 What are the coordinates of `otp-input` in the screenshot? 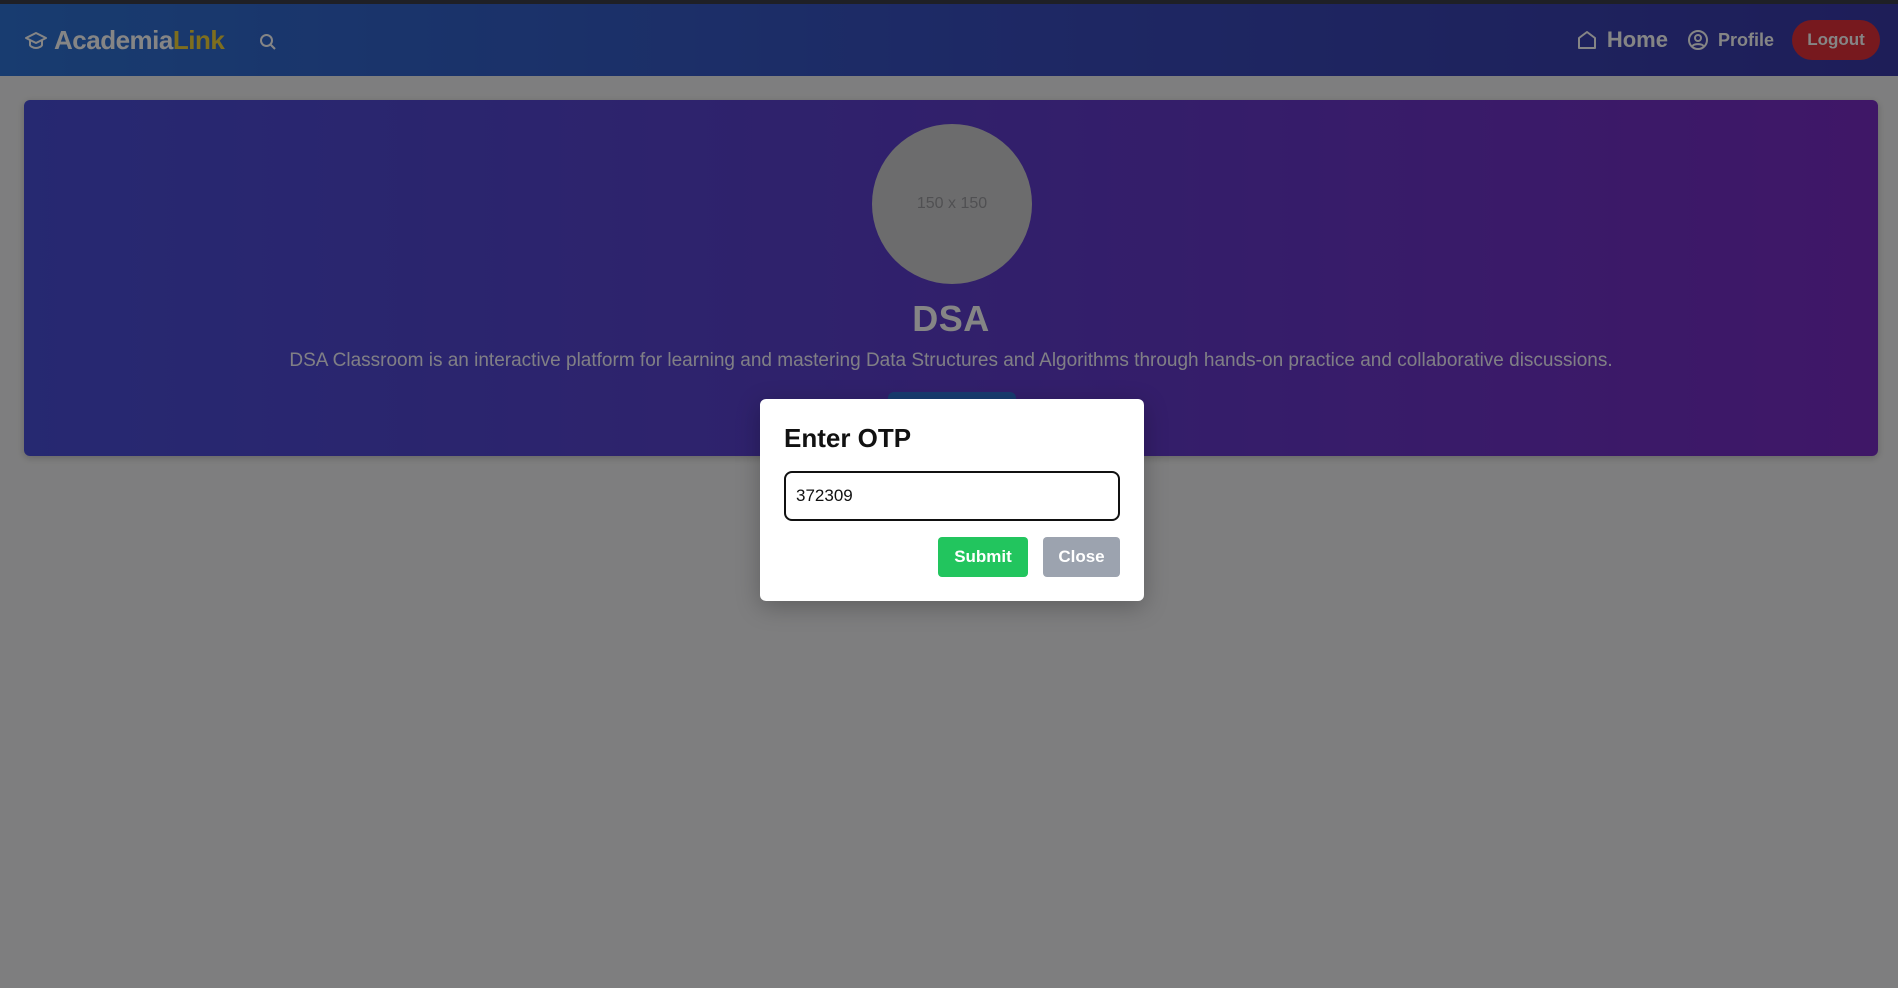 It's located at (952, 496).